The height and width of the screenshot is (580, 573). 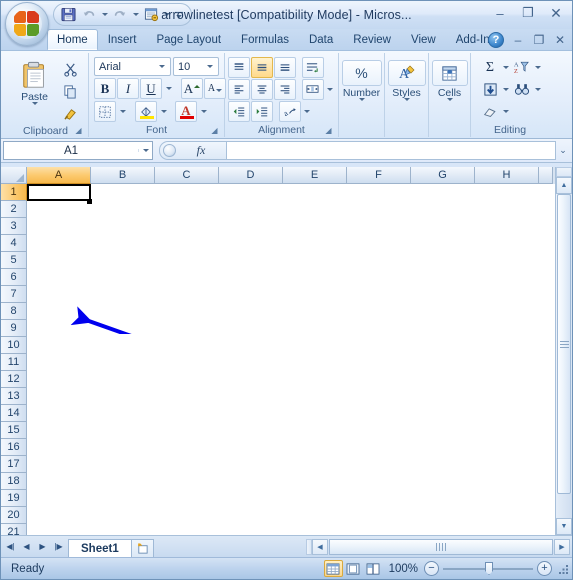 What do you see at coordinates (196, 66) in the screenshot?
I see `font-size-combo: 10` at bounding box center [196, 66].